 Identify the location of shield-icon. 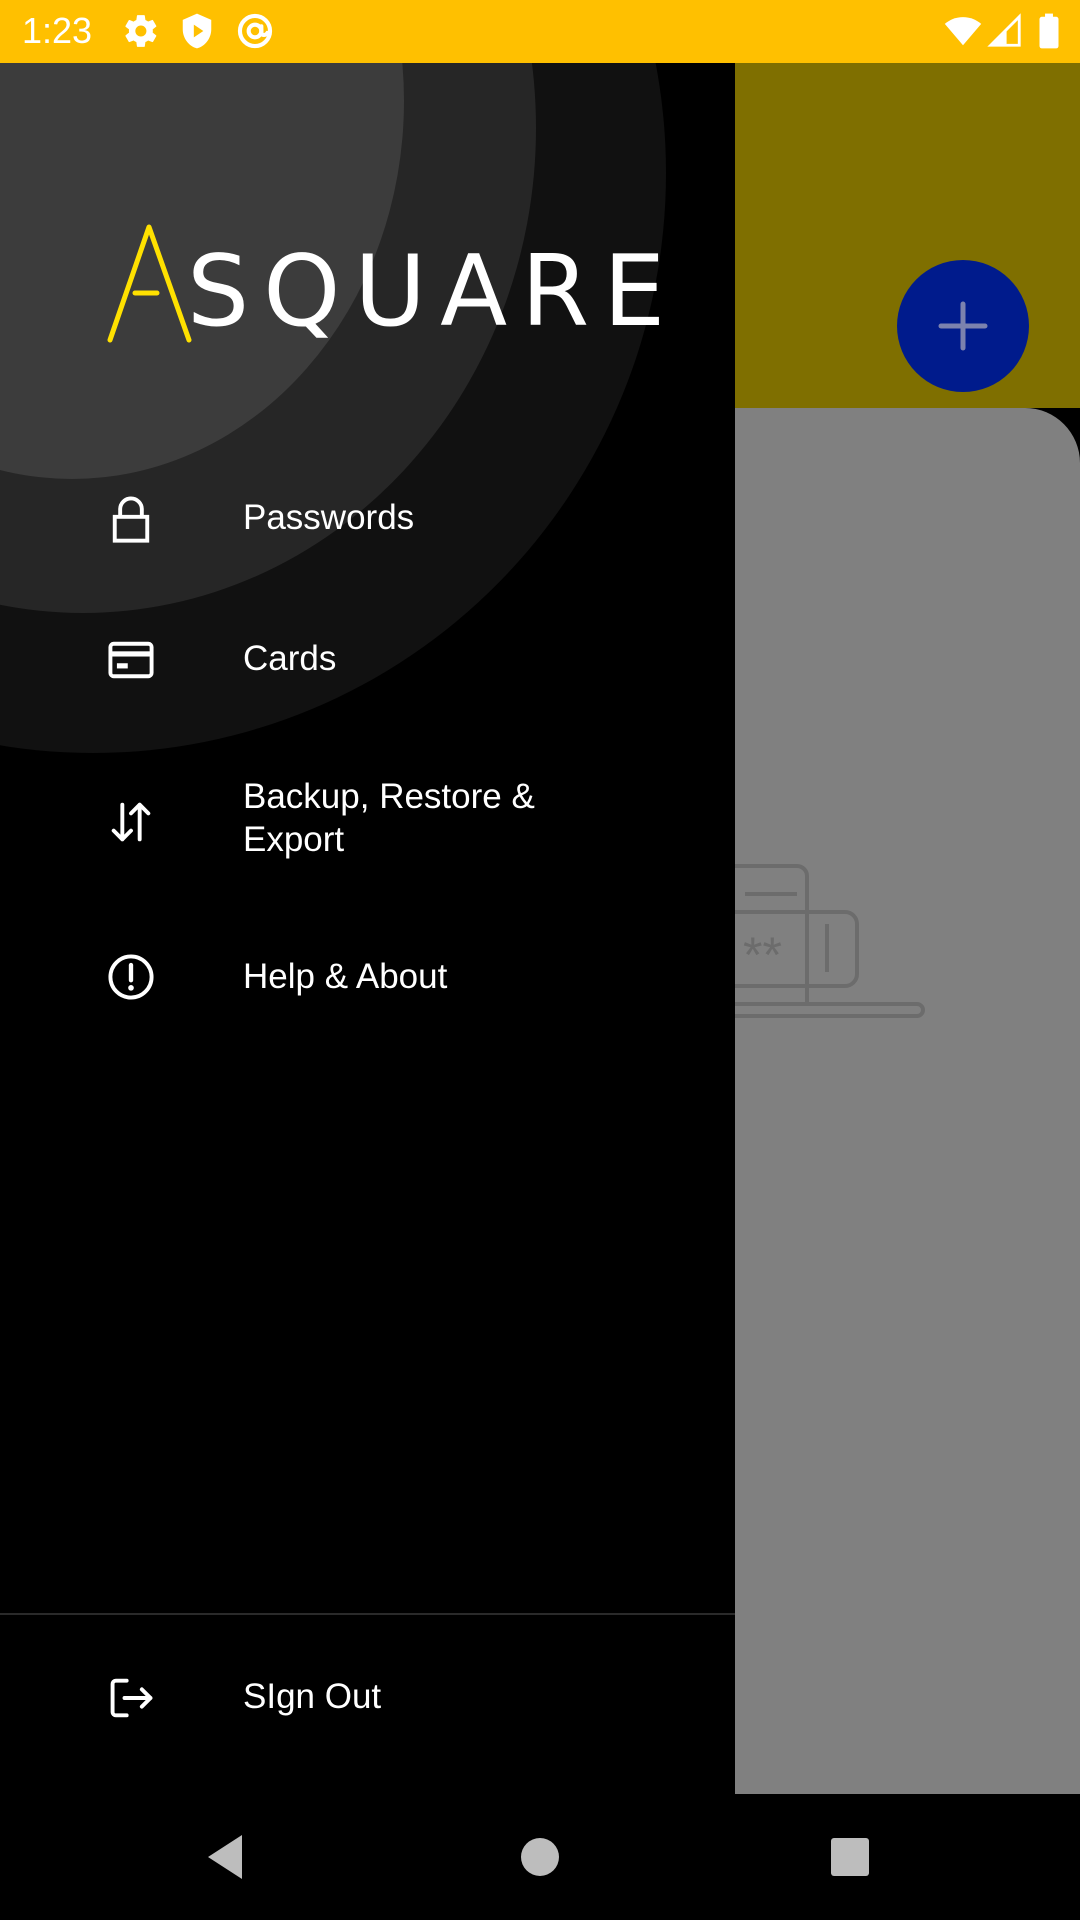
(197, 31).